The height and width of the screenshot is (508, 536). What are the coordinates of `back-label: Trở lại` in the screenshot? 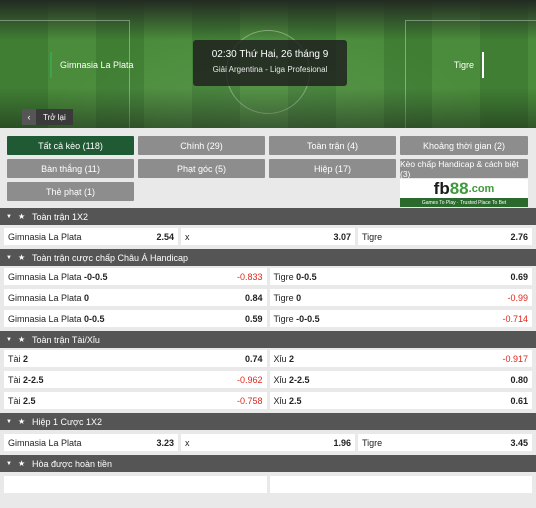 It's located at (54, 117).